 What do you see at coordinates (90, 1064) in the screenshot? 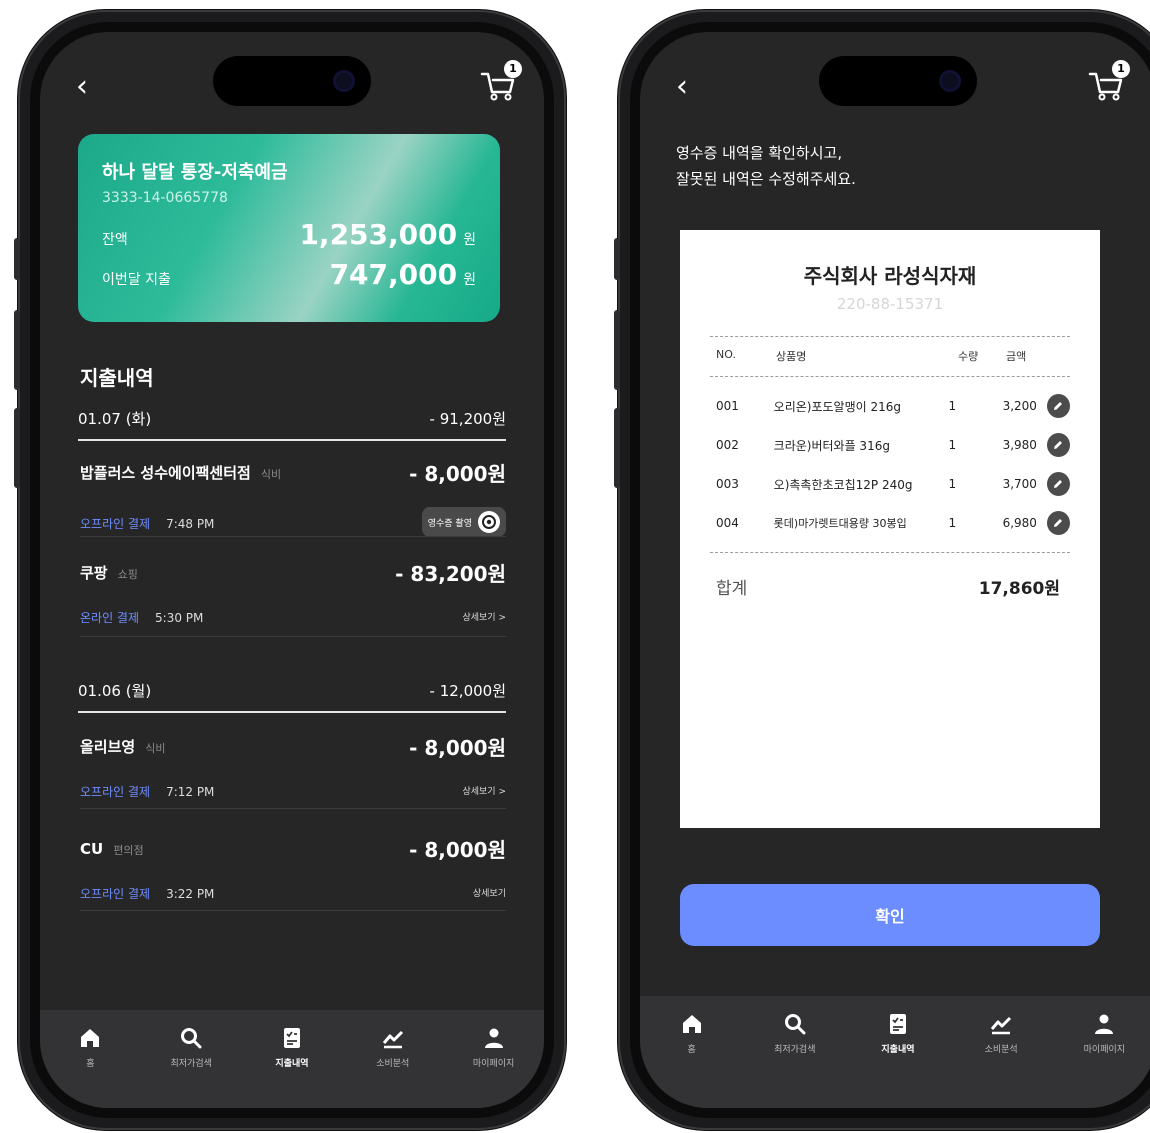
I see `tab-label: 홈` at bounding box center [90, 1064].